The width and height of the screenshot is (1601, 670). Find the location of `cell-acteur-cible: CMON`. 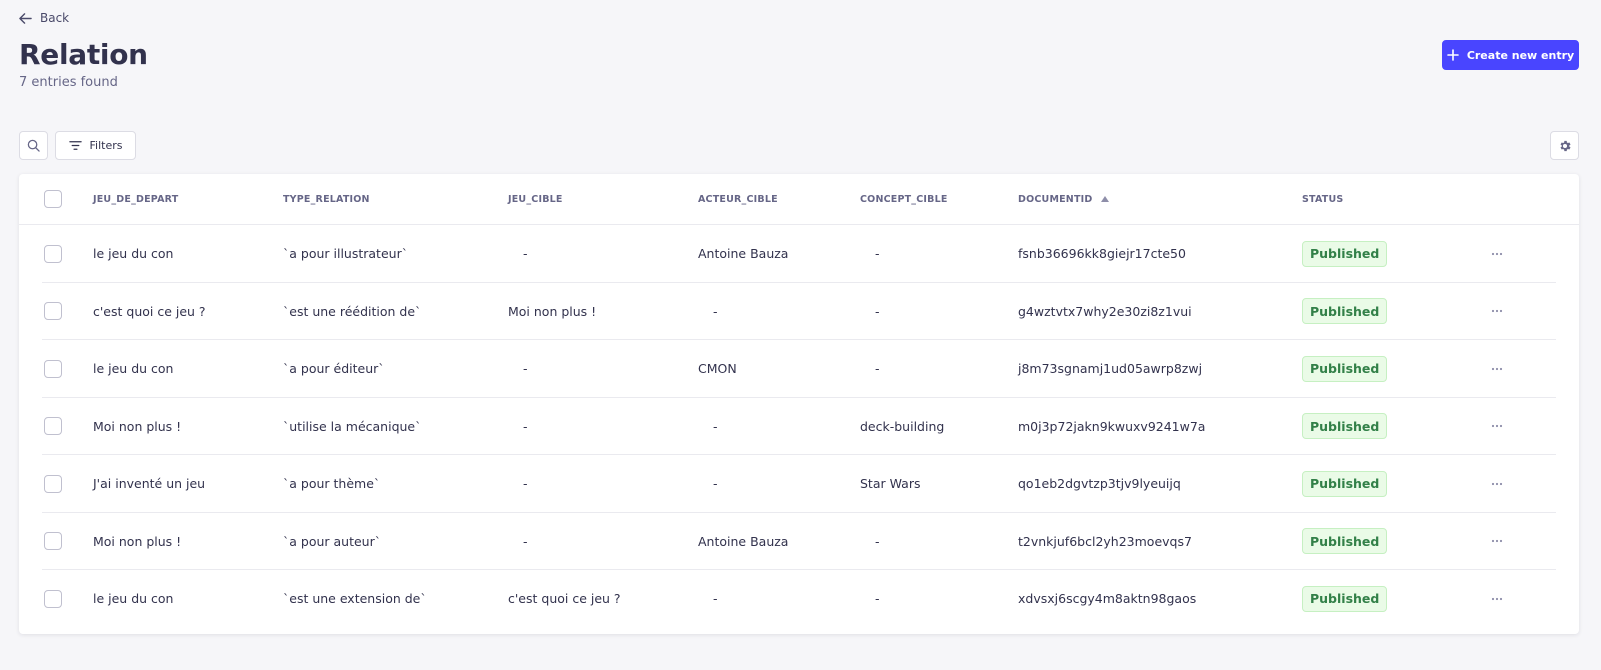

cell-acteur-cible: CMON is located at coordinates (717, 369).